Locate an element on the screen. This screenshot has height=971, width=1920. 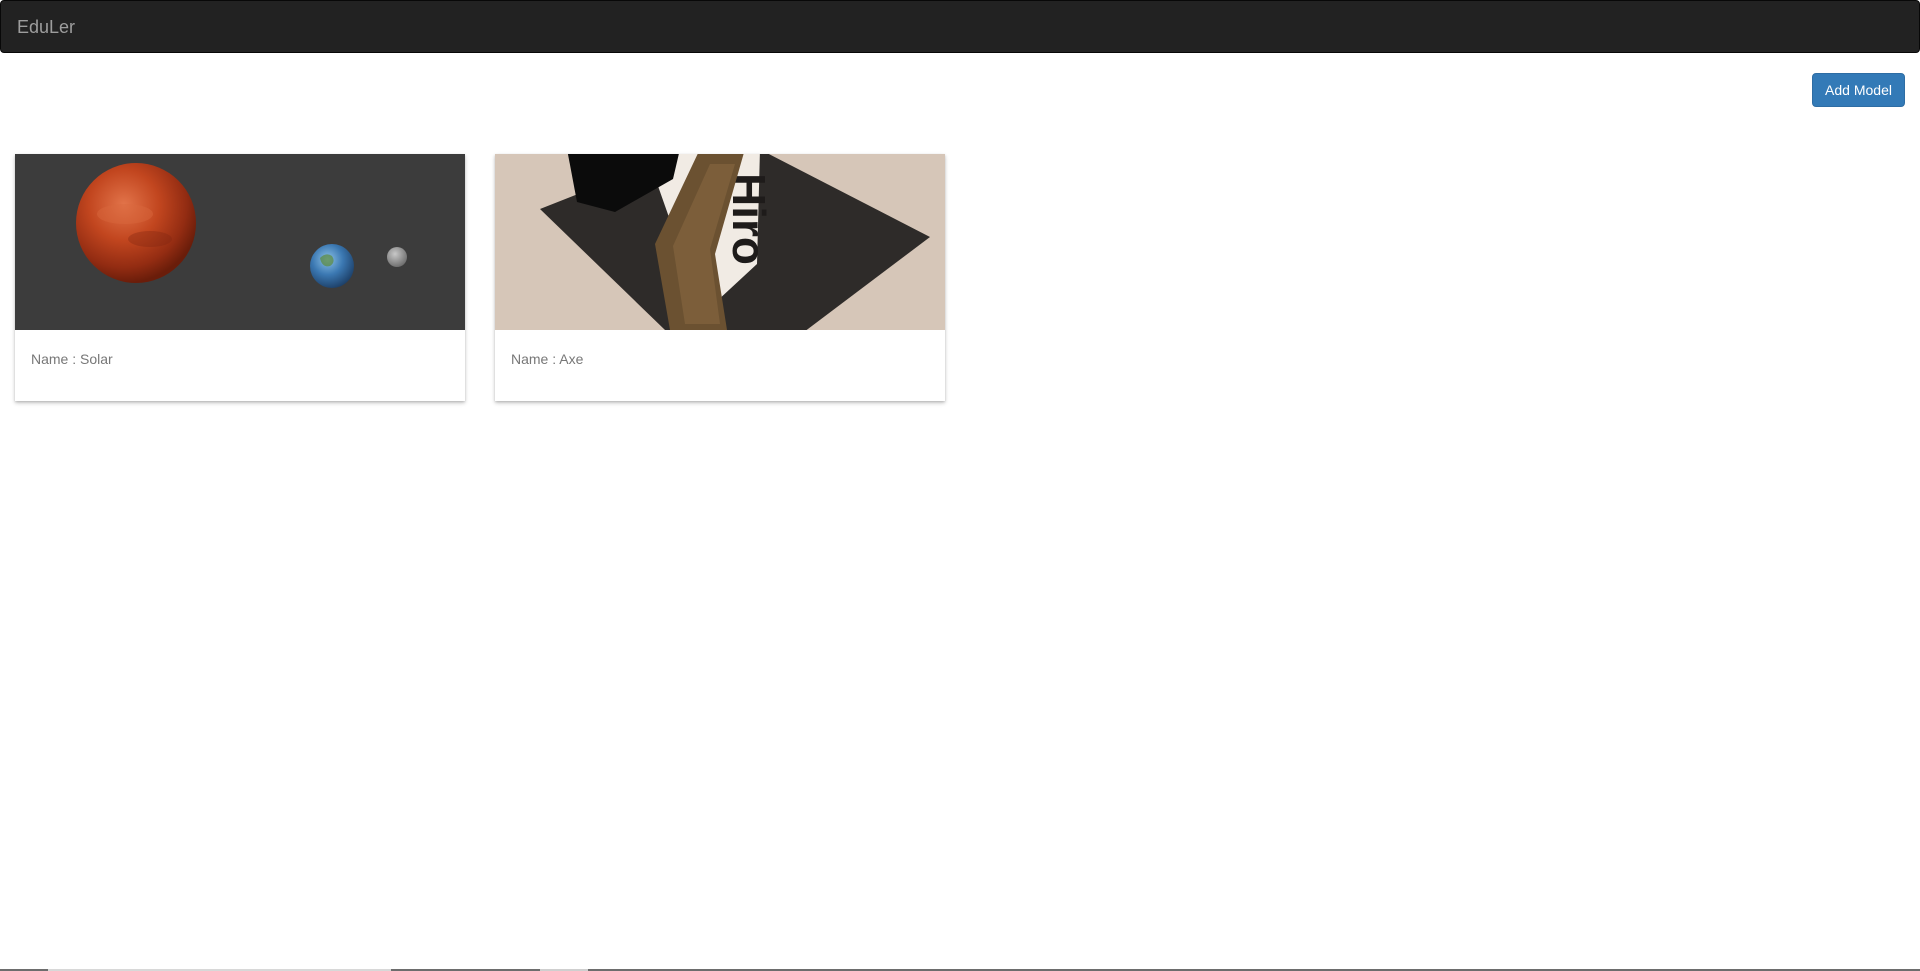
model-card-solar: Name : Solar is located at coordinates (240, 277).